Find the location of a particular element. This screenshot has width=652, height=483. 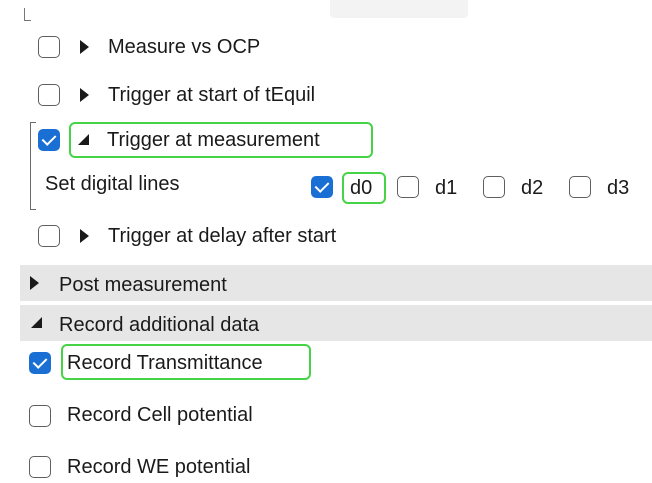

d2-checkbox is located at coordinates (494, 187).